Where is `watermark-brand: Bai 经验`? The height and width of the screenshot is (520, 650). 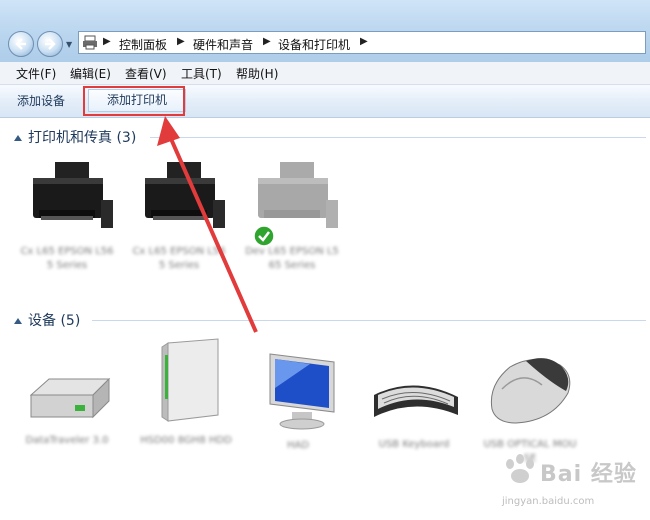 watermark-brand: Bai 经验 is located at coordinates (588, 474).